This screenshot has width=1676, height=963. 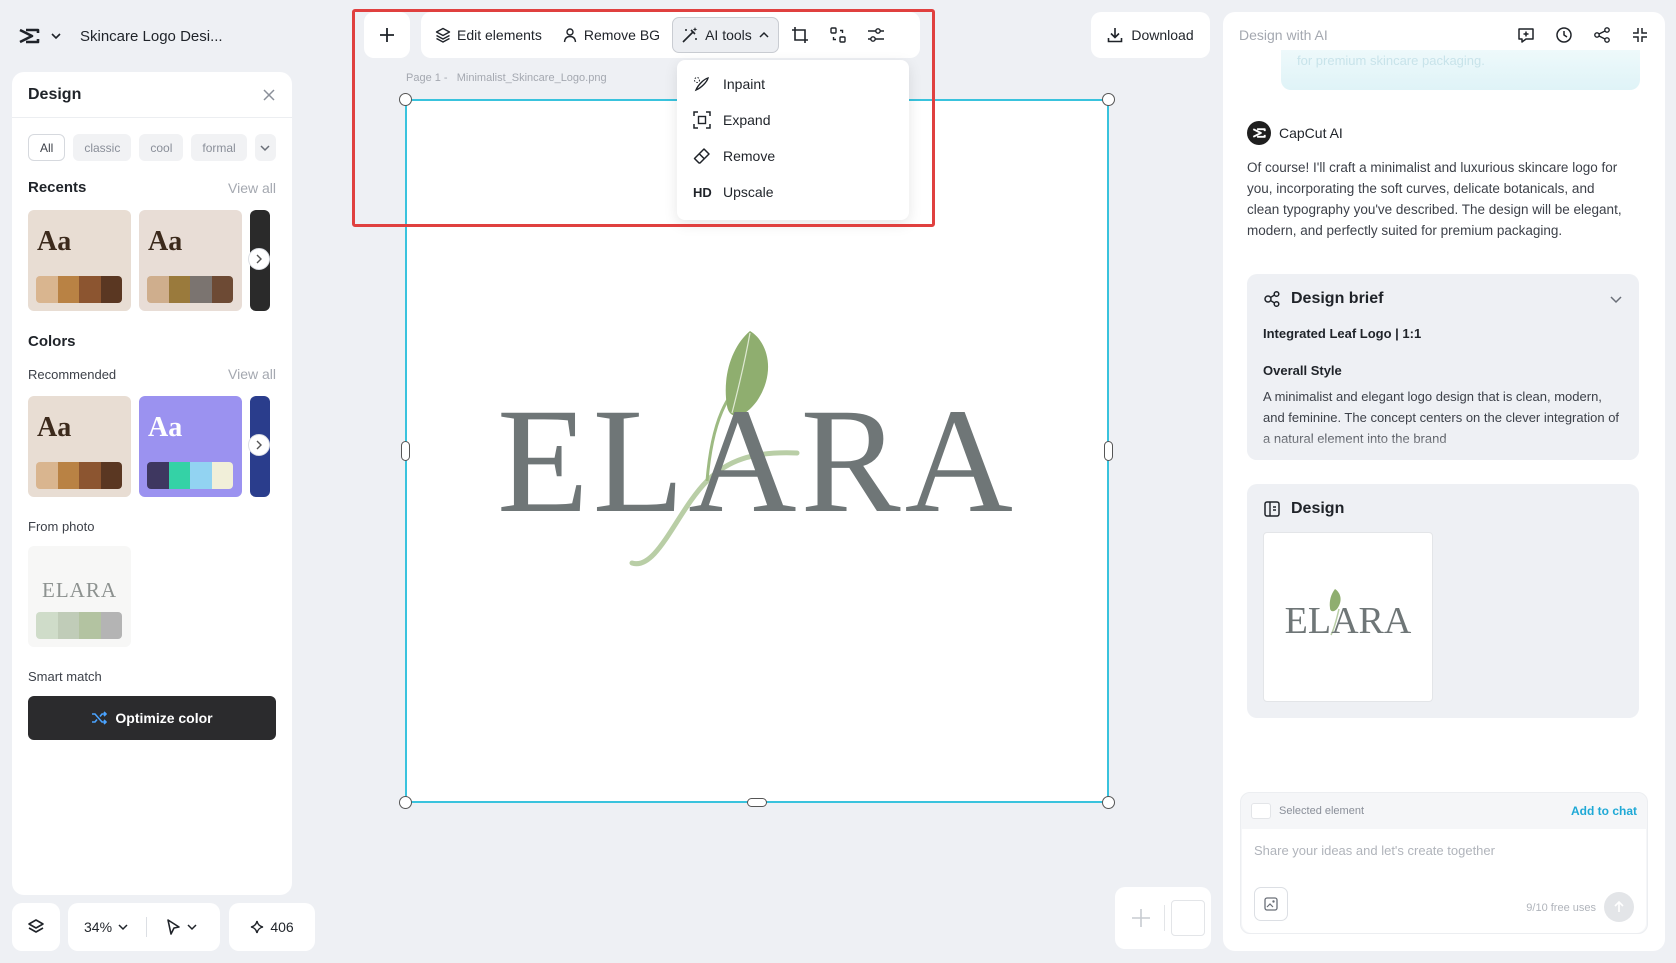 I want to click on resize-handle-right, so click(x=1108, y=451).